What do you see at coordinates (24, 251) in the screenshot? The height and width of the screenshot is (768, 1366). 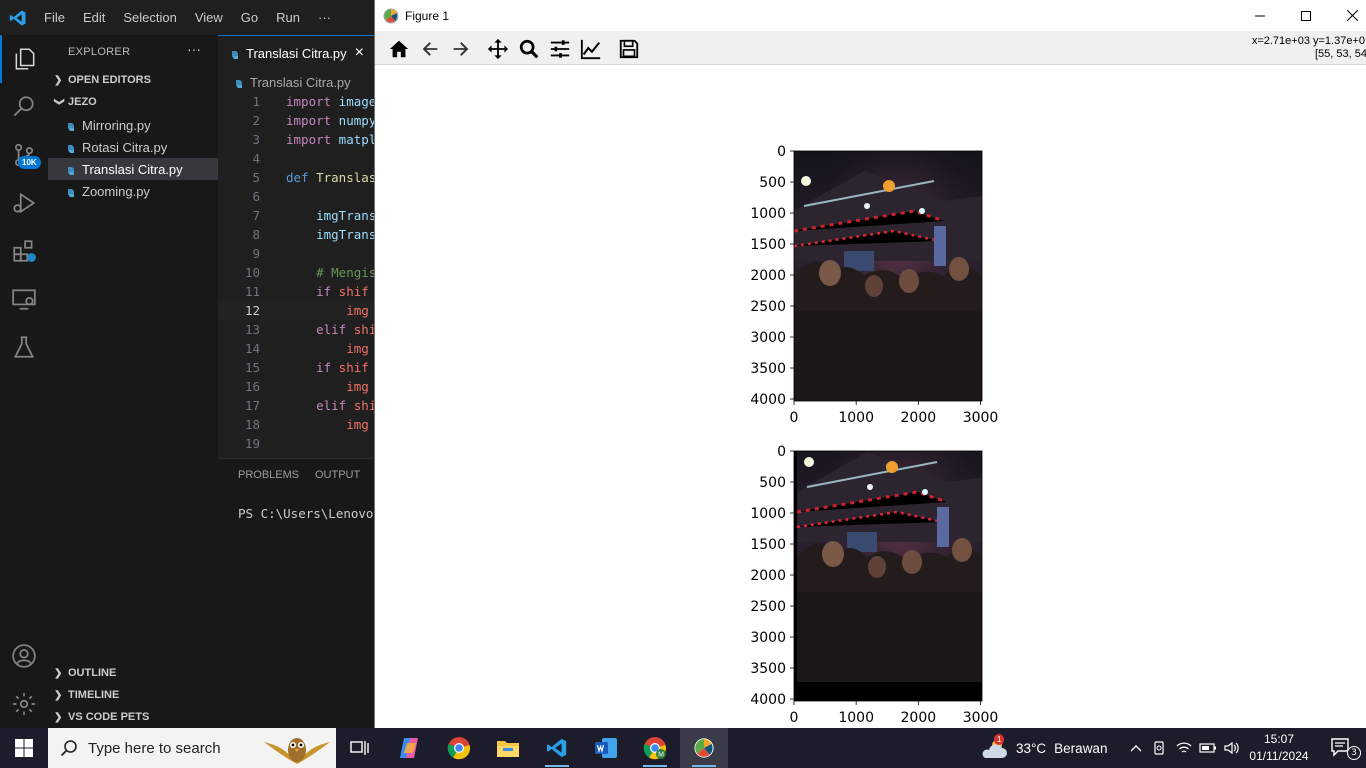 I see `extensions-icon` at bounding box center [24, 251].